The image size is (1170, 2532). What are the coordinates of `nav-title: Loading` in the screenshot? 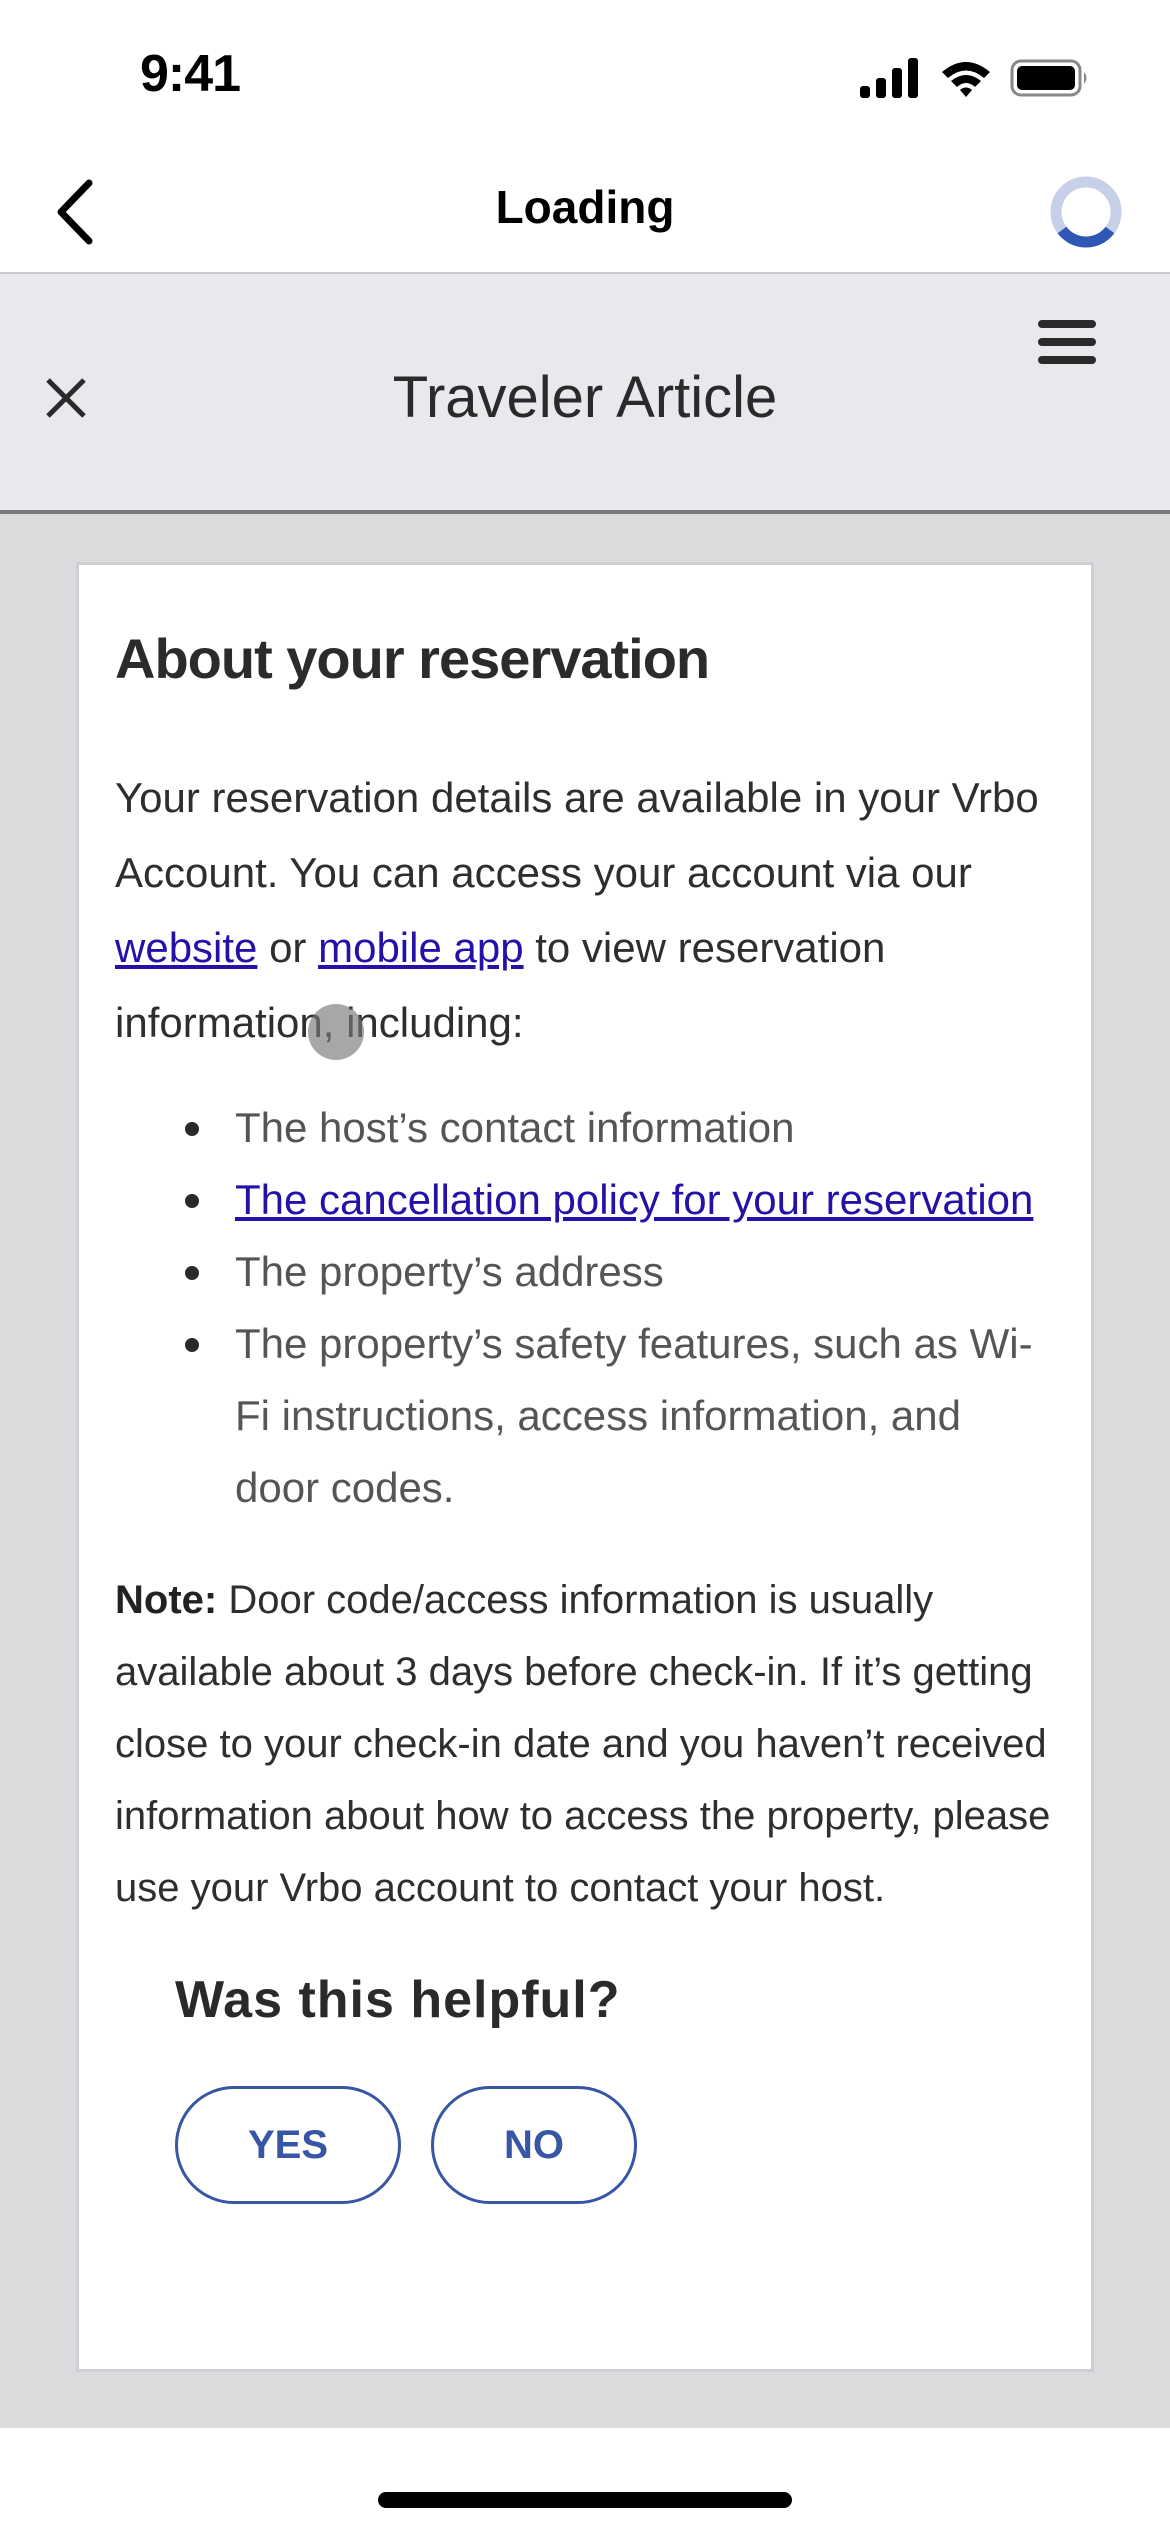 It's located at (585, 207).